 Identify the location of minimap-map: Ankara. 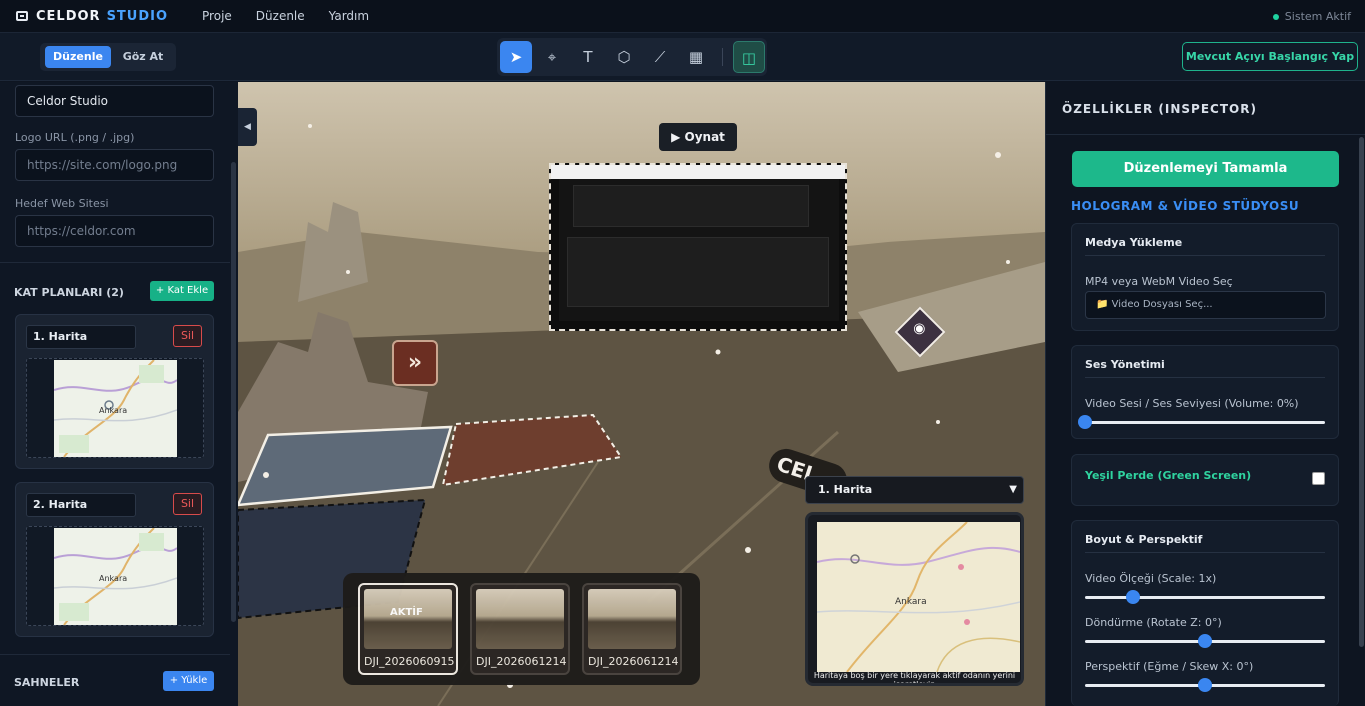
(918, 597).